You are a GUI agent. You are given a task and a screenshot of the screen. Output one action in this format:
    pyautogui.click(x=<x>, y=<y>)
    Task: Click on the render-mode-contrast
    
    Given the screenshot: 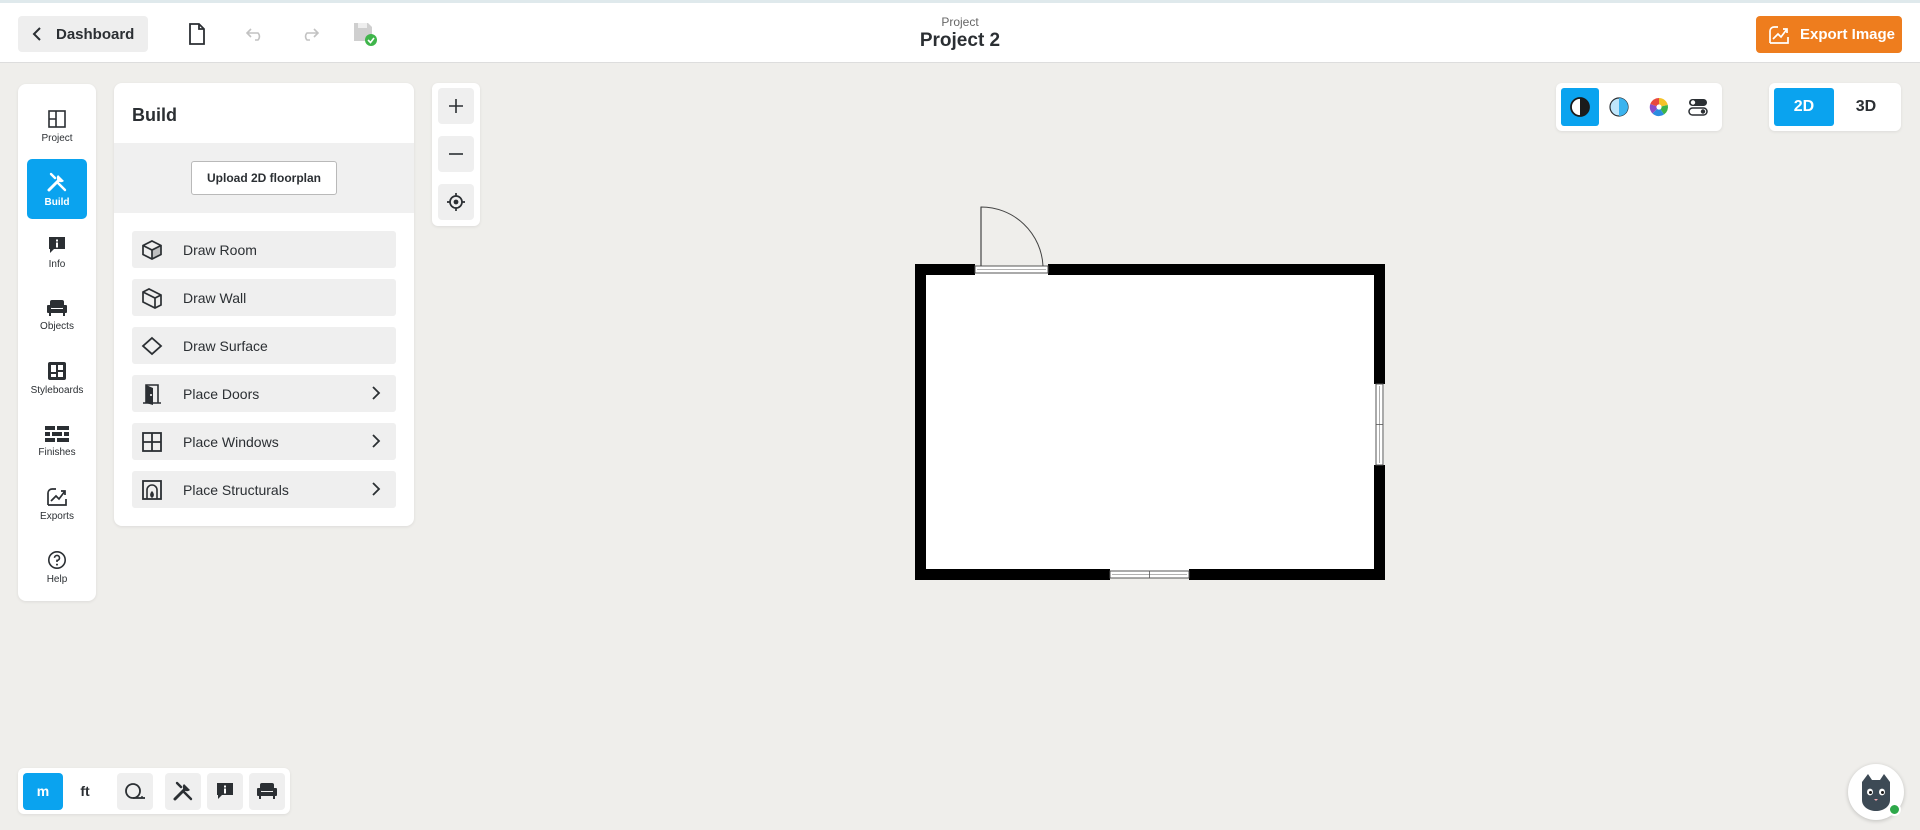 What is the action you would take?
    pyautogui.click(x=1580, y=107)
    